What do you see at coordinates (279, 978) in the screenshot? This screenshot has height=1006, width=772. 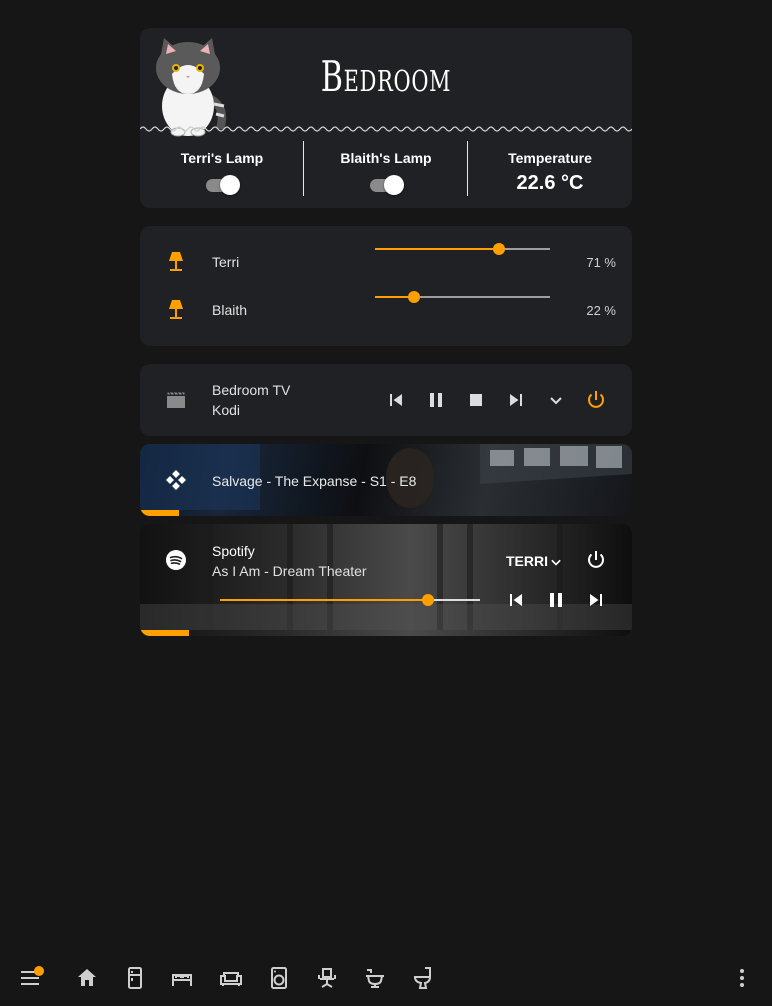 I see `washing-machine-icon` at bounding box center [279, 978].